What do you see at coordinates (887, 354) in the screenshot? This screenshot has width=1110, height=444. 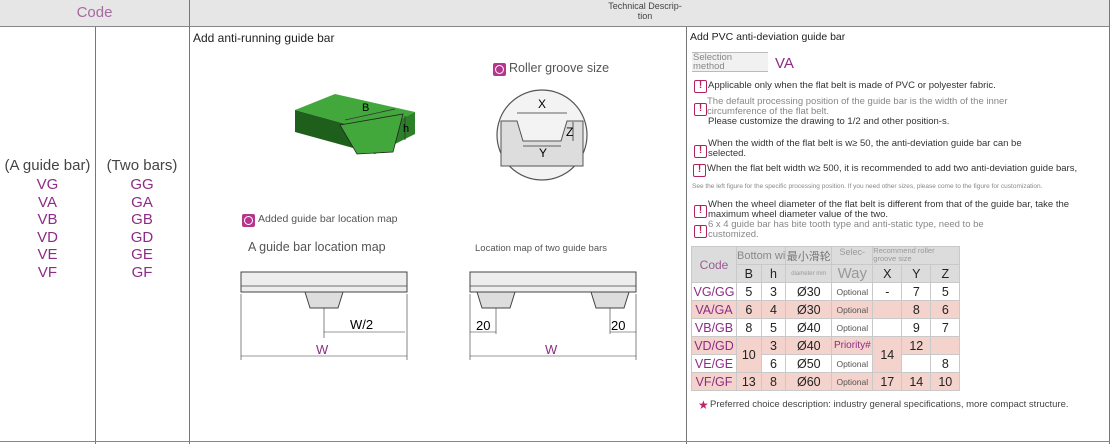 I see `row-x: 14` at bounding box center [887, 354].